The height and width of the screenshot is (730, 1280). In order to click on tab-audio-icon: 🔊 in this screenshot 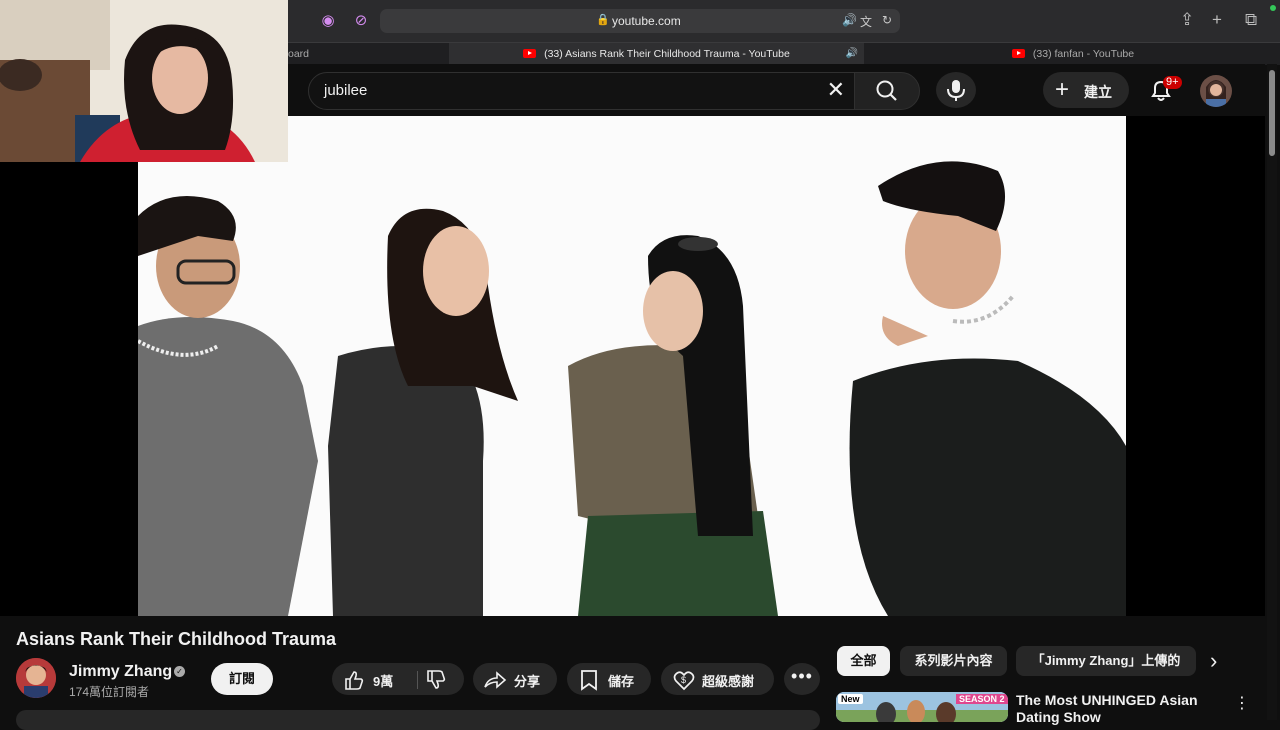, I will do `click(852, 54)`.